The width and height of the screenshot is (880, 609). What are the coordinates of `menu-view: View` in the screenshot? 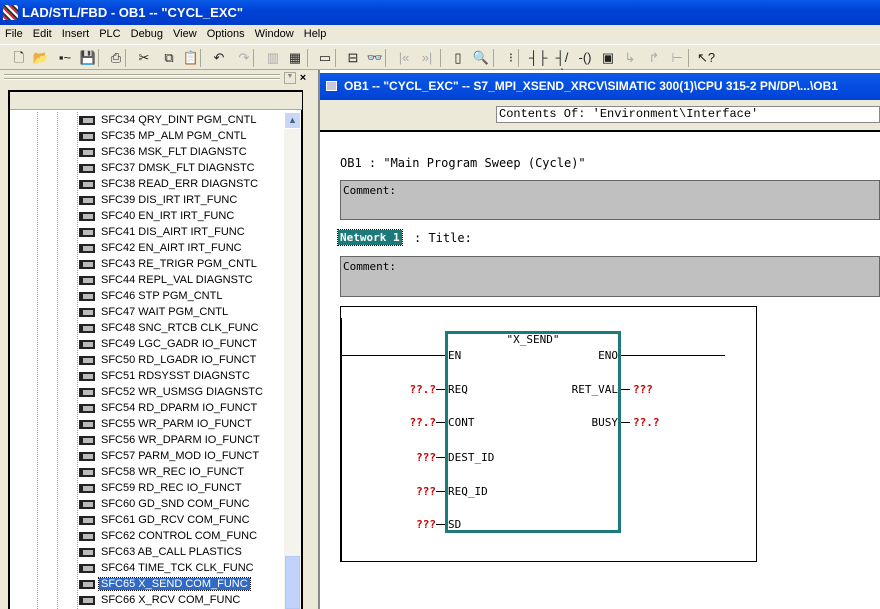 It's located at (185, 34).